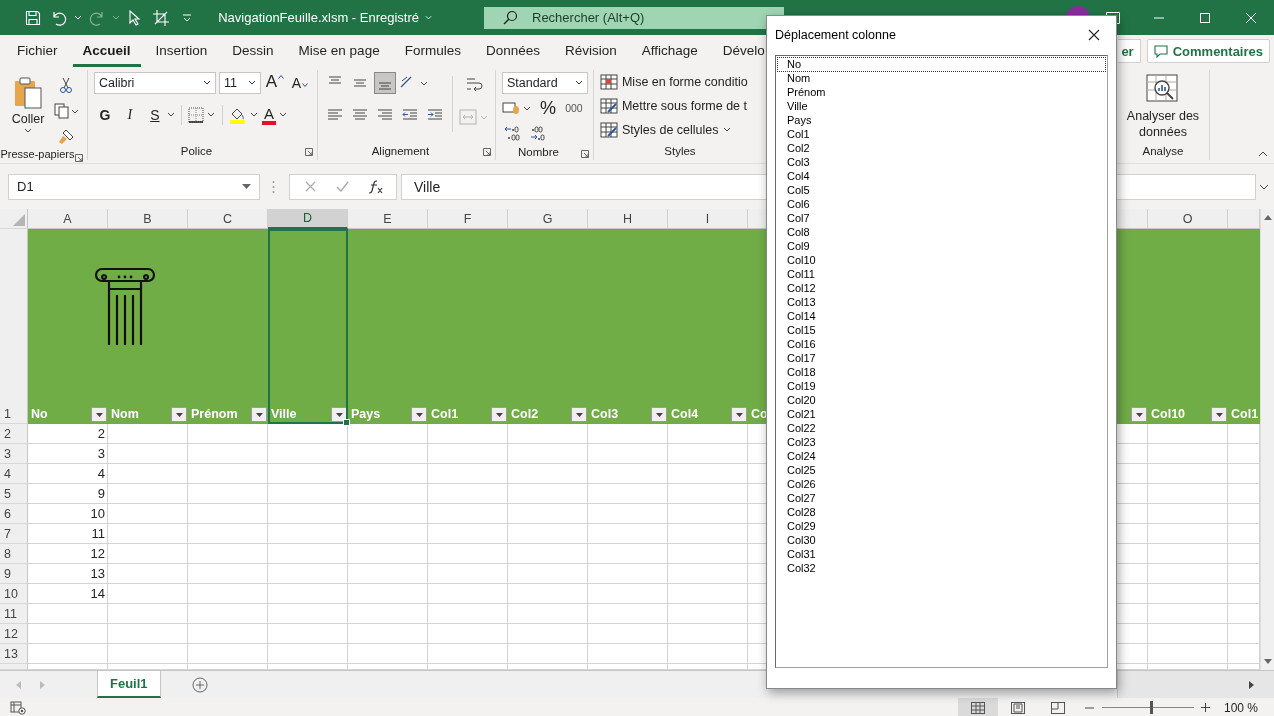  Describe the element at coordinates (37, 154) in the screenshot. I see `group-label: Presse-papiers` at that location.